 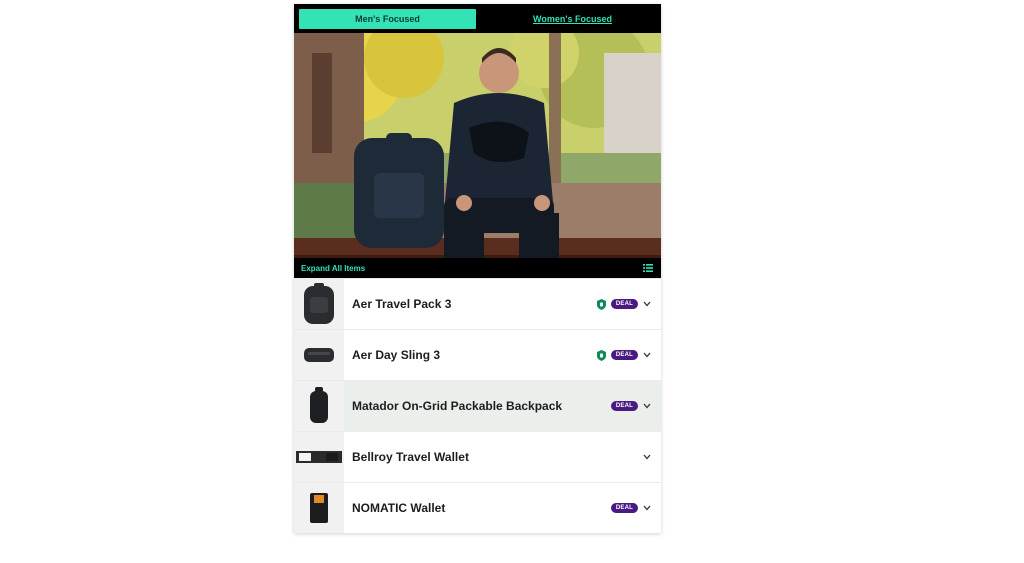 What do you see at coordinates (457, 406) in the screenshot?
I see `product-name: Matador On-Grid Packable Backpack` at bounding box center [457, 406].